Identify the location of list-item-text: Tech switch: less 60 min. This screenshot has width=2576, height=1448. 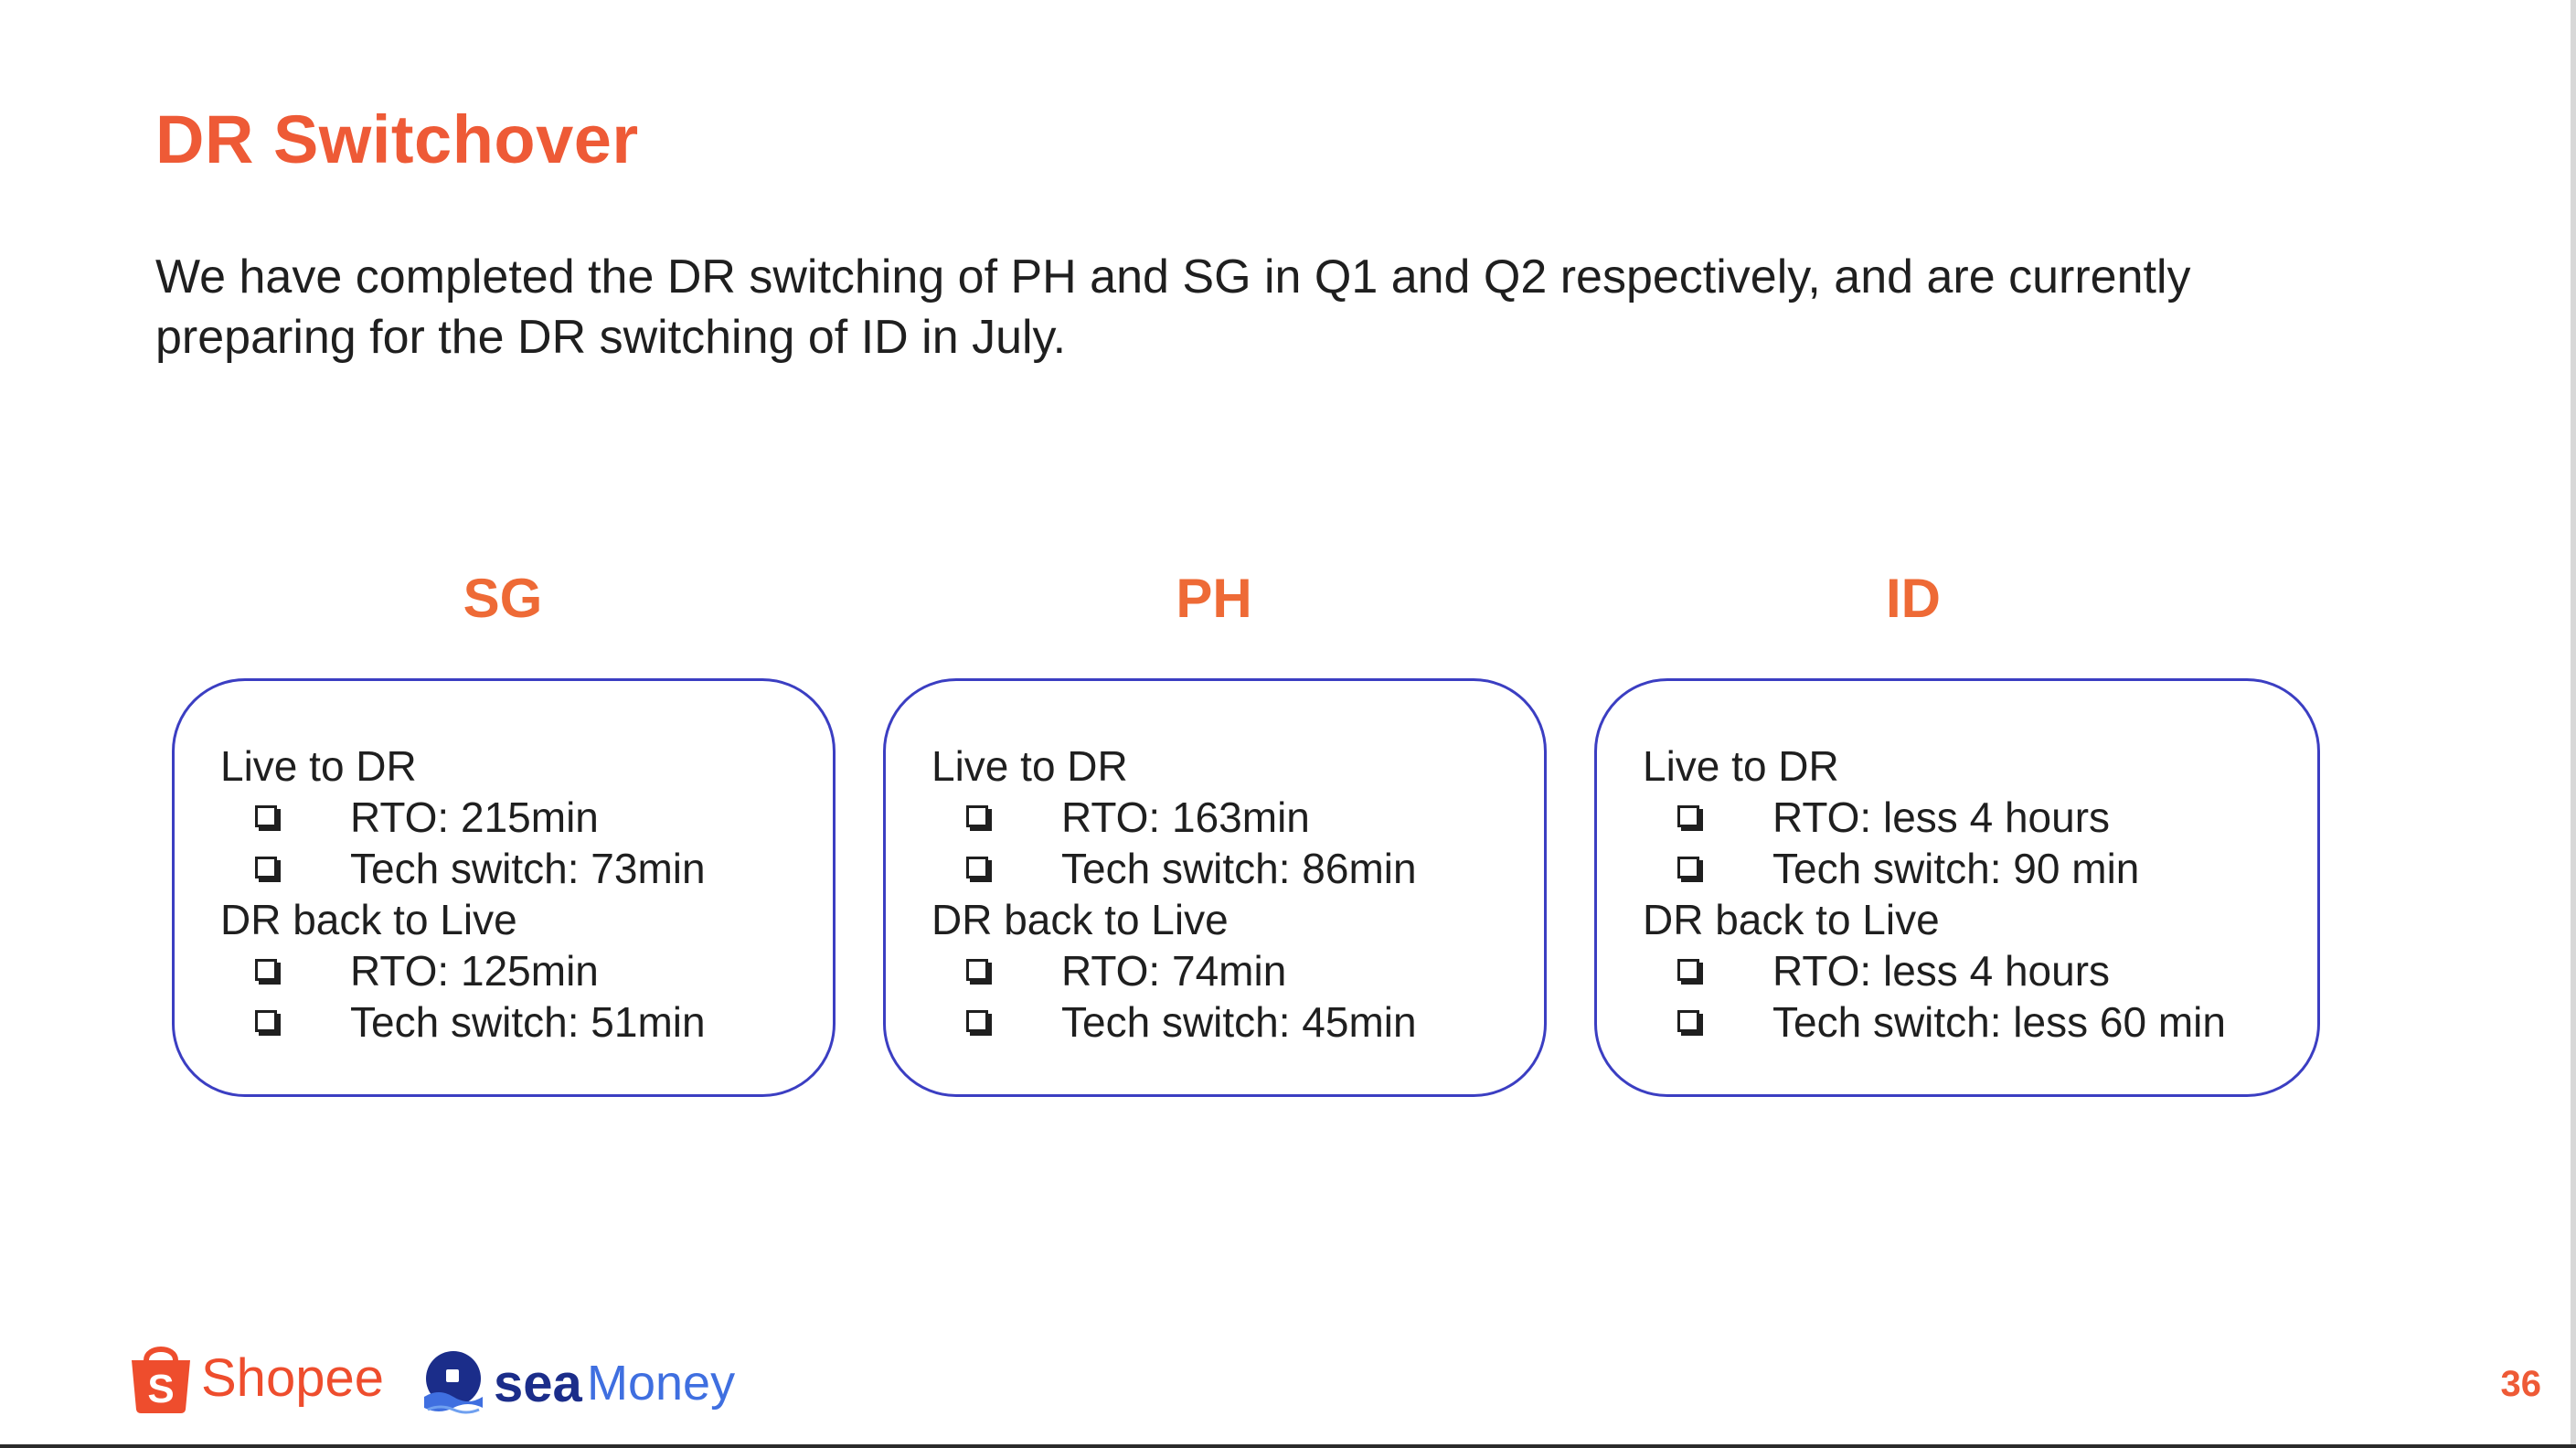
(1999, 1022).